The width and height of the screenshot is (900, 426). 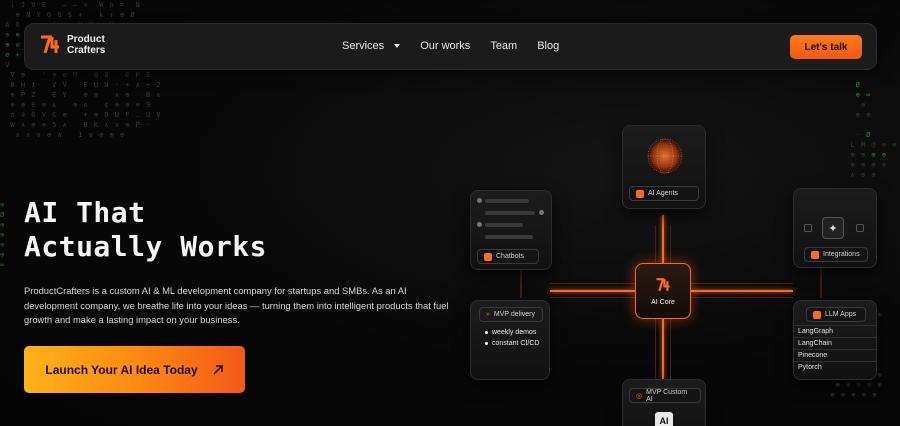 I want to click on hero-title: AI That Actually Works, so click(x=145, y=230).